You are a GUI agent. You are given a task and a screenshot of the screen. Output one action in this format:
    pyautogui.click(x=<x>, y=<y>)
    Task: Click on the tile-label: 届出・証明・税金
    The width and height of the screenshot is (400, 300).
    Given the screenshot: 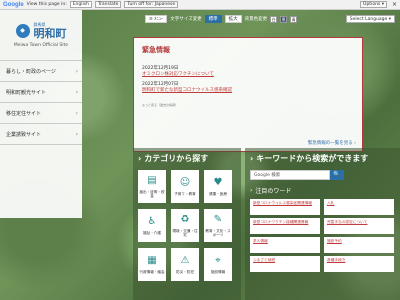 What is the action you would take?
    pyautogui.click(x=152, y=193)
    